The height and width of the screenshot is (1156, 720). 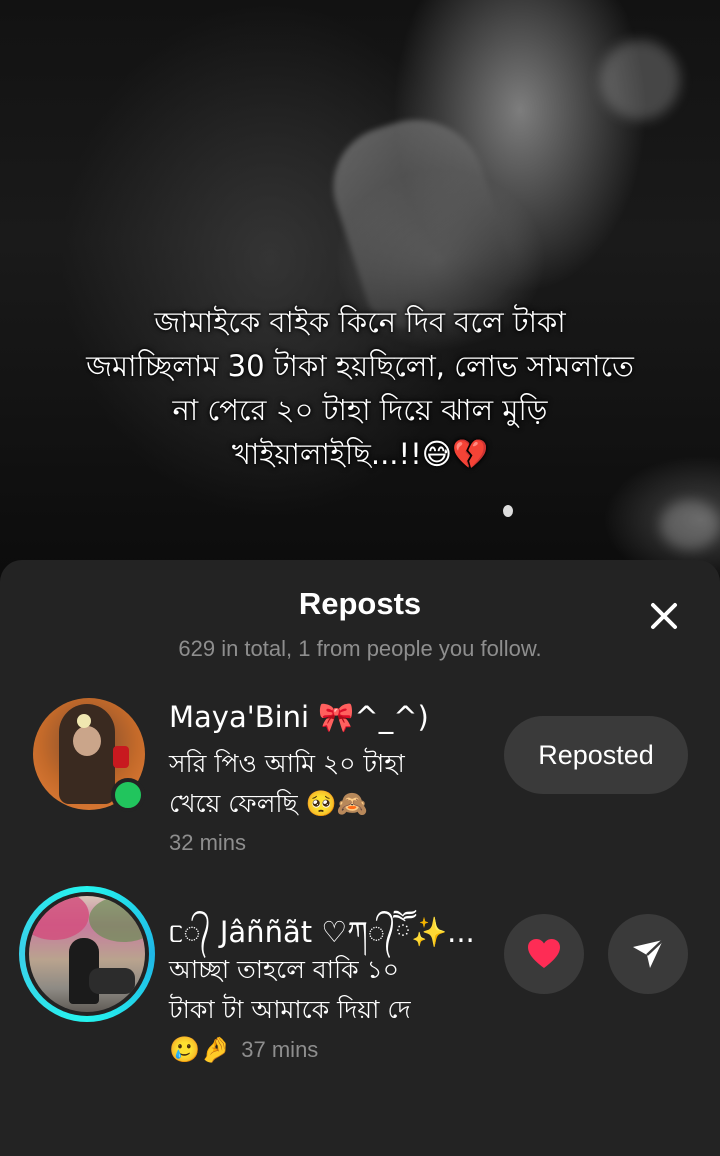 I want to click on repost-comment: সরি পিও আমি ২০ টাহা খেয়ে ফেলছি 🥺🙈, so click(x=287, y=783).